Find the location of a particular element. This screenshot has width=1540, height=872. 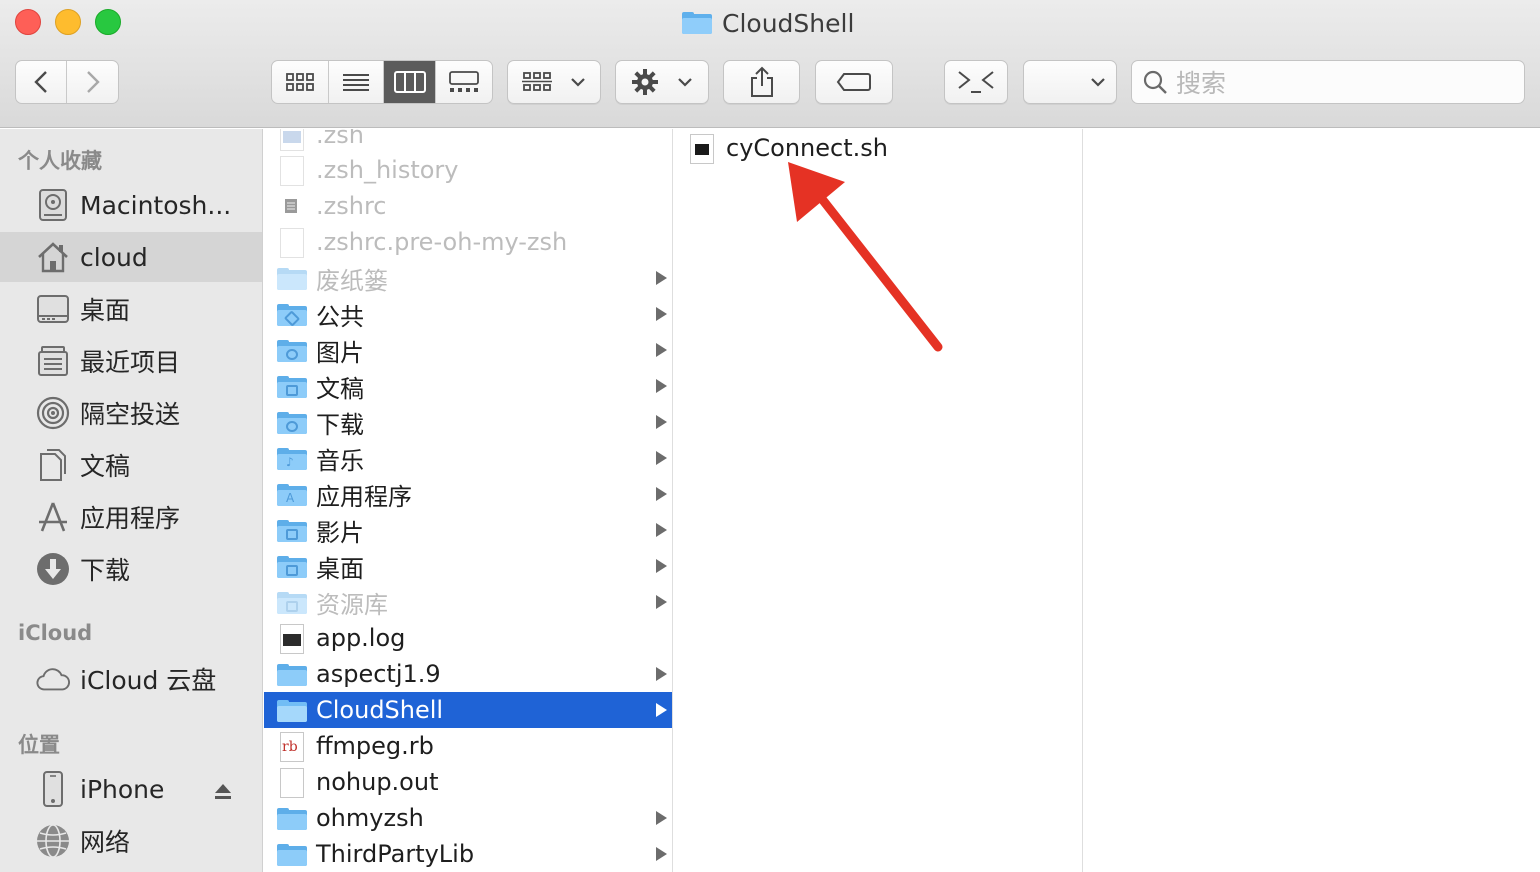

back-button is located at coordinates (42, 82).